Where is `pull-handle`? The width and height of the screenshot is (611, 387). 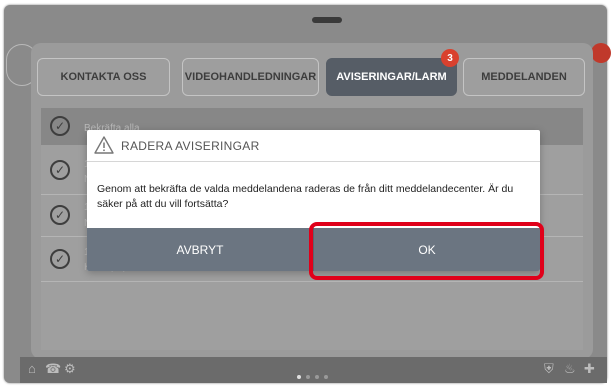
pull-handle is located at coordinates (327, 20).